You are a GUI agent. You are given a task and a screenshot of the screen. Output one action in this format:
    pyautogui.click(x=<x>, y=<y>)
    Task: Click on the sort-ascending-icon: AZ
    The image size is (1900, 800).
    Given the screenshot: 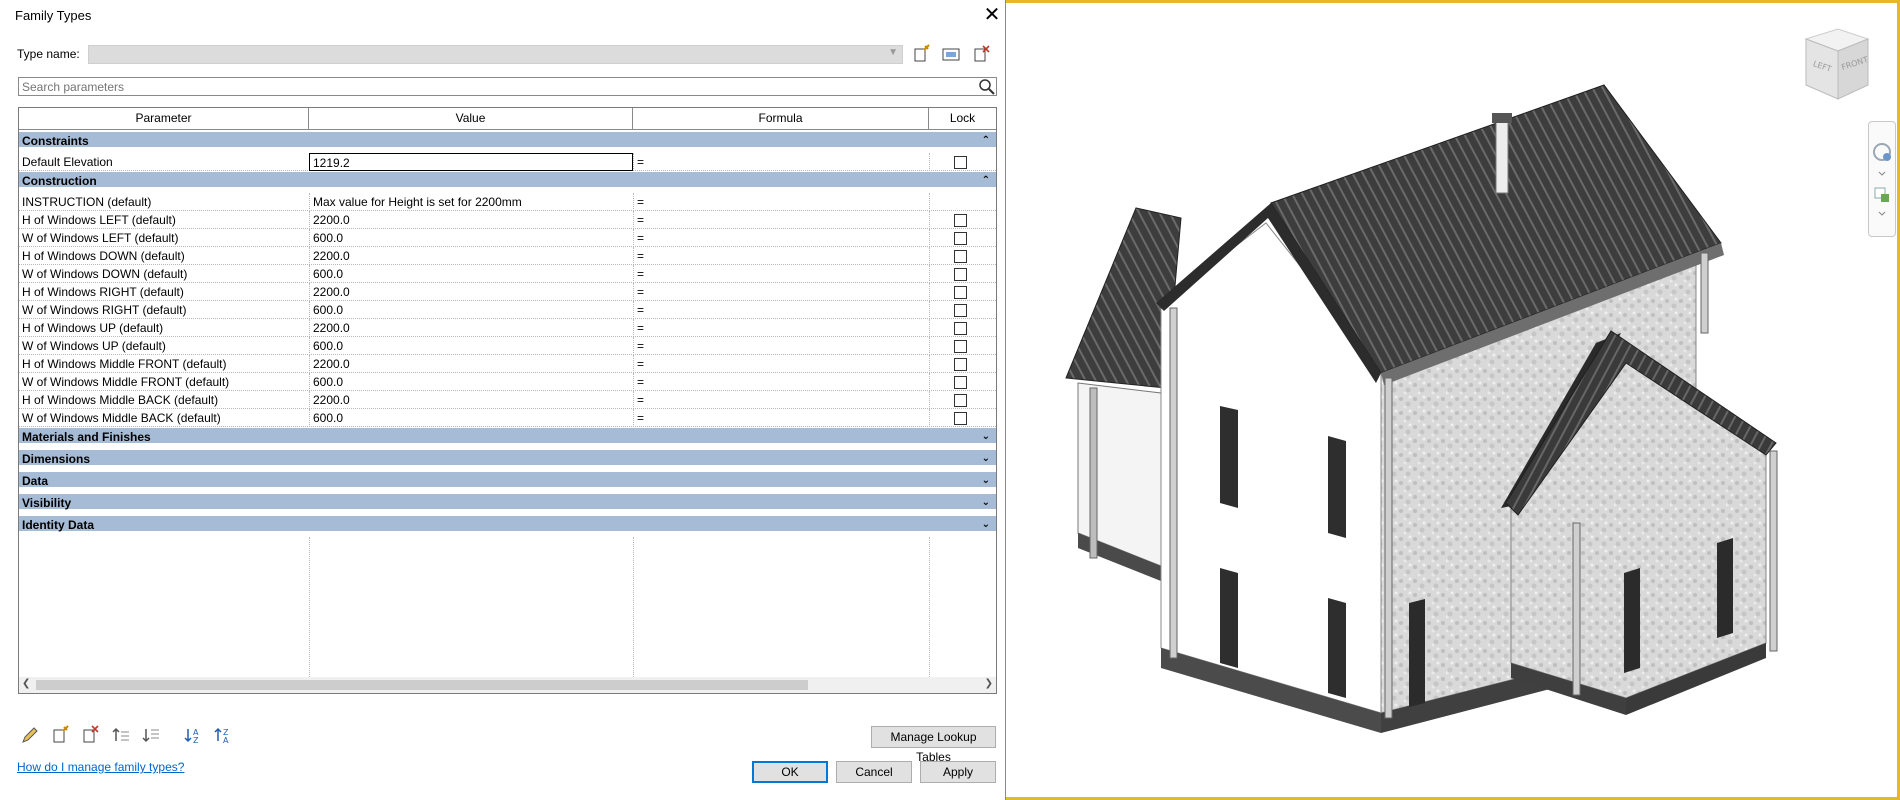 What is the action you would take?
    pyautogui.click(x=193, y=735)
    